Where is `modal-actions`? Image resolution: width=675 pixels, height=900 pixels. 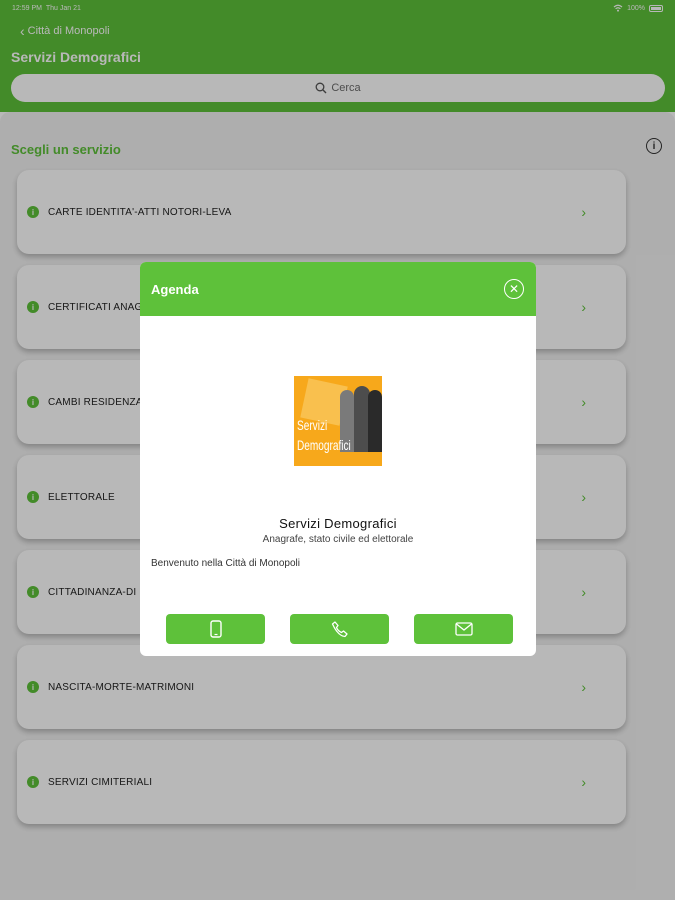 modal-actions is located at coordinates (339, 629).